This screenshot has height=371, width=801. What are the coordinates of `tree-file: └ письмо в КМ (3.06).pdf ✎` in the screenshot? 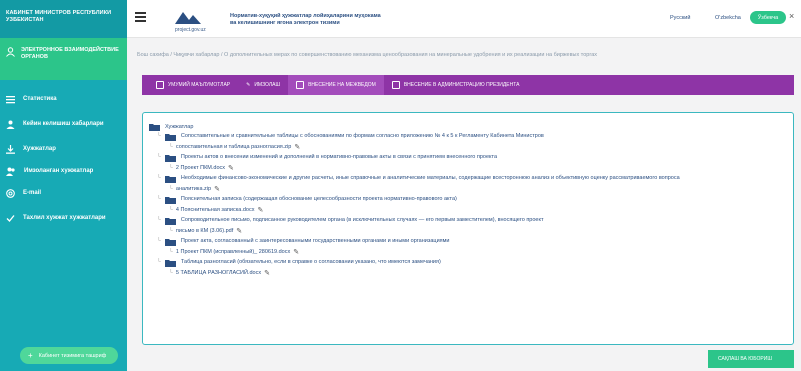 It's located at (471, 231).